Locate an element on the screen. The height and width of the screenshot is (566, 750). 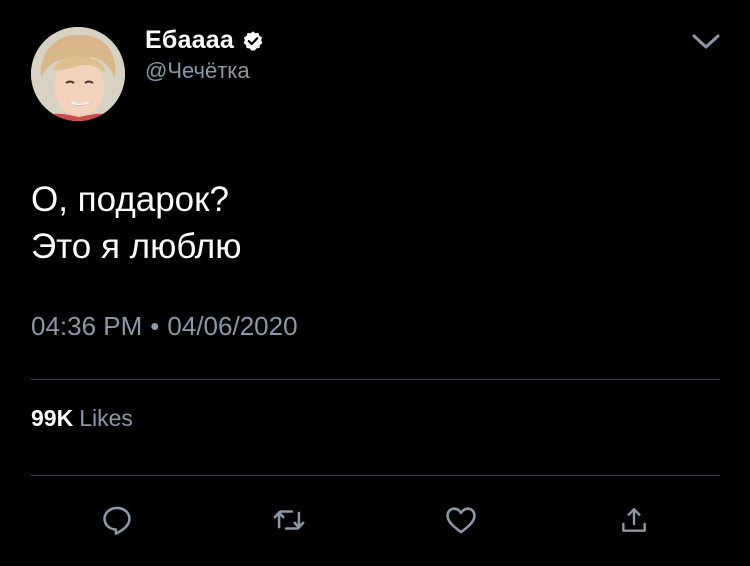
avatar-image is located at coordinates (78, 74).